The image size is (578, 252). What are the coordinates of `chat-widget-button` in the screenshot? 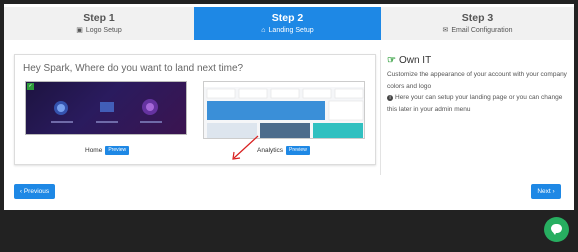 It's located at (556, 229).